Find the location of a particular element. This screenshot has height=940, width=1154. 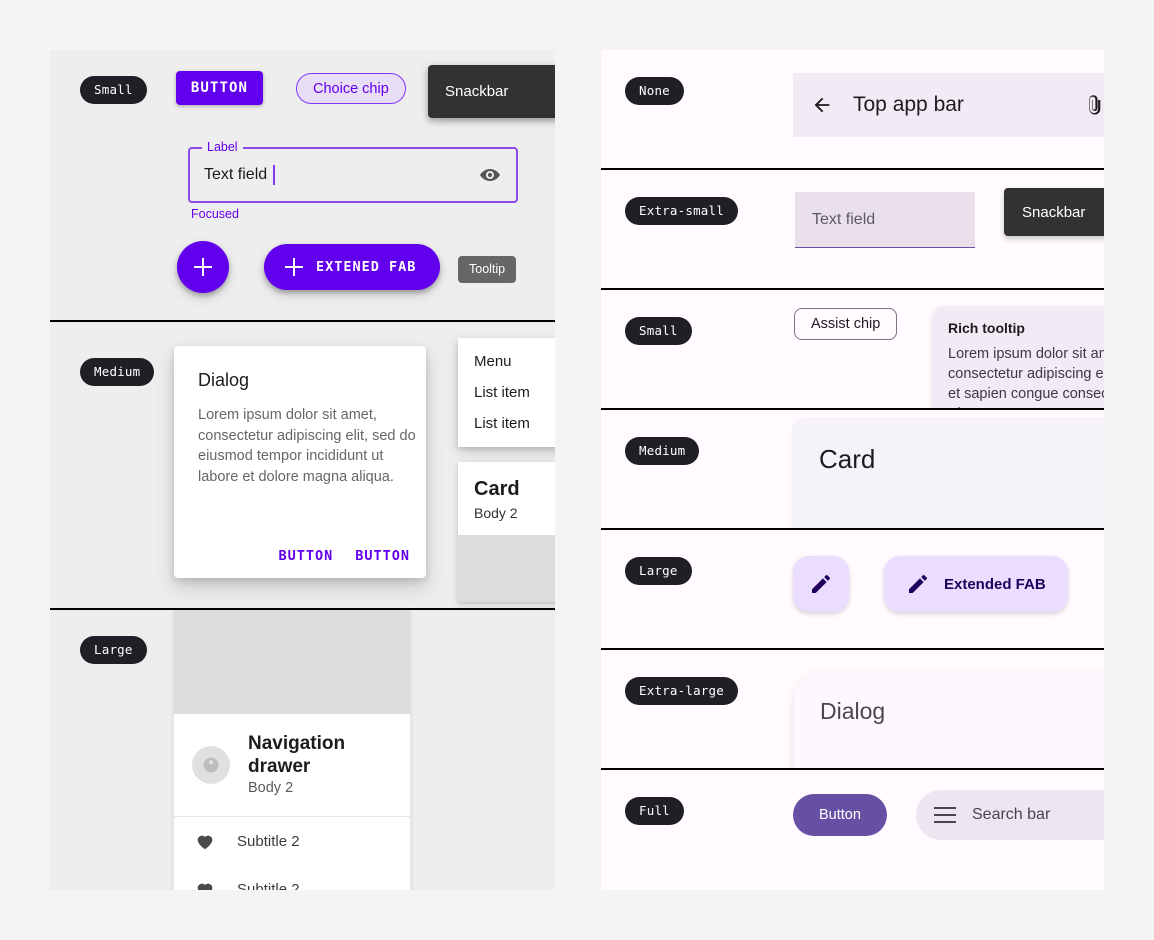

card-media is located at coordinates (506, 568).